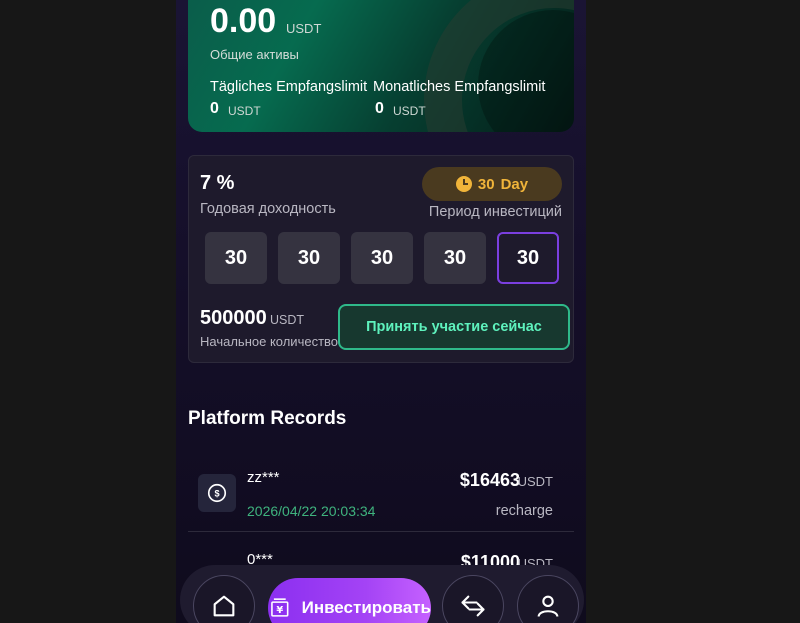 This screenshot has height=623, width=800. I want to click on annual-rate-label: Годовая доходность, so click(268, 209).